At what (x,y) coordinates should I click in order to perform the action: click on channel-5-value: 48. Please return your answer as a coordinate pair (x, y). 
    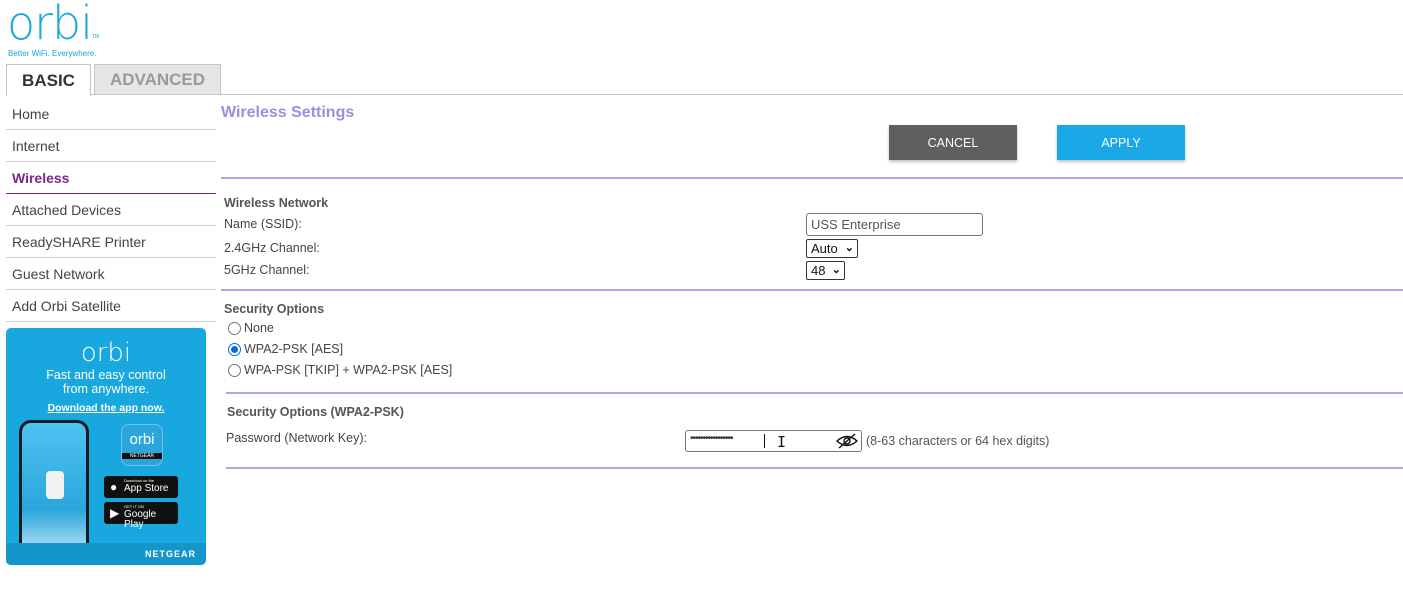
    Looking at the image, I should click on (818, 270).